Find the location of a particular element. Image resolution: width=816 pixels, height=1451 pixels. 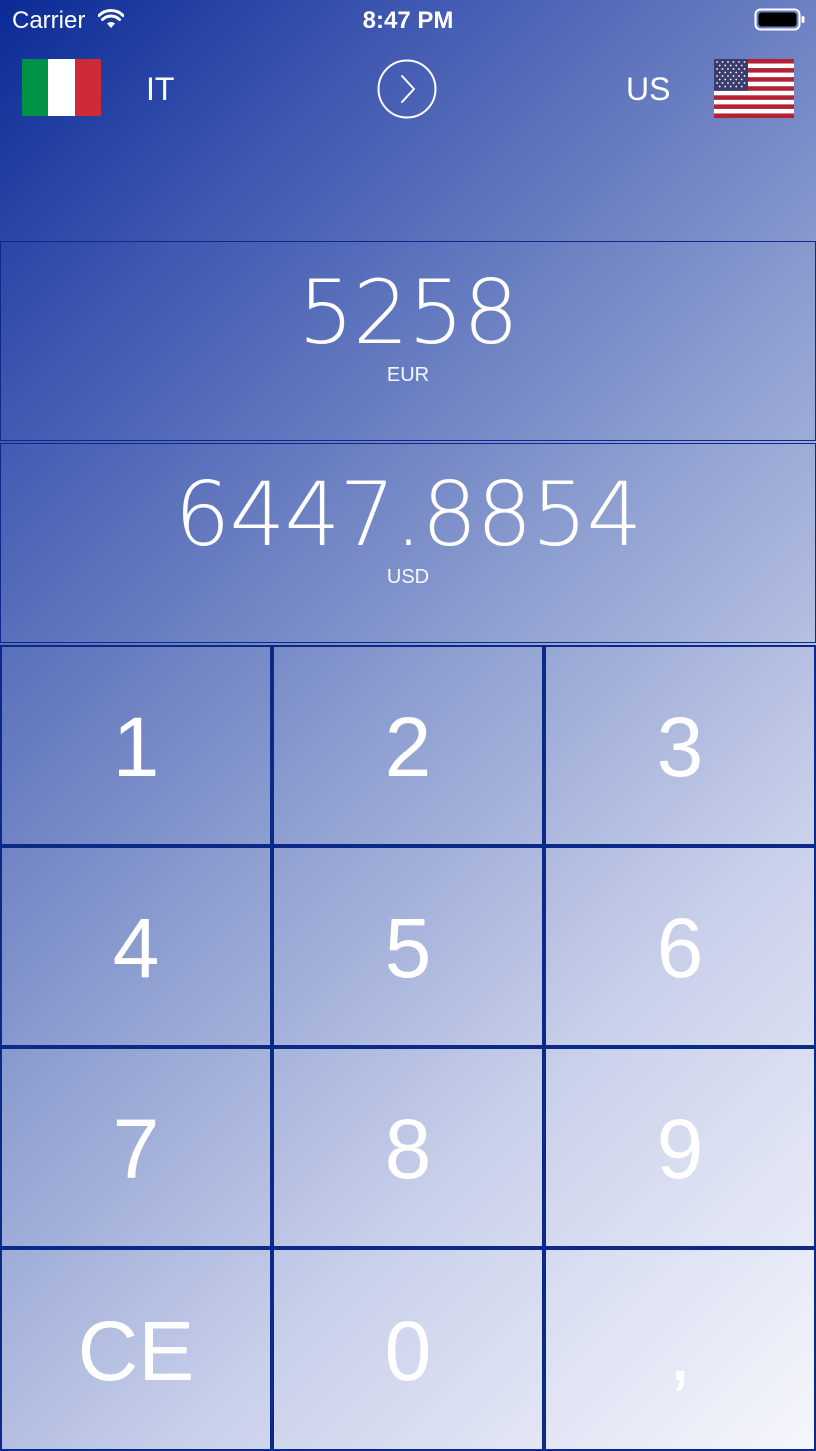

clear-entry-button: CE is located at coordinates (136, 1349).